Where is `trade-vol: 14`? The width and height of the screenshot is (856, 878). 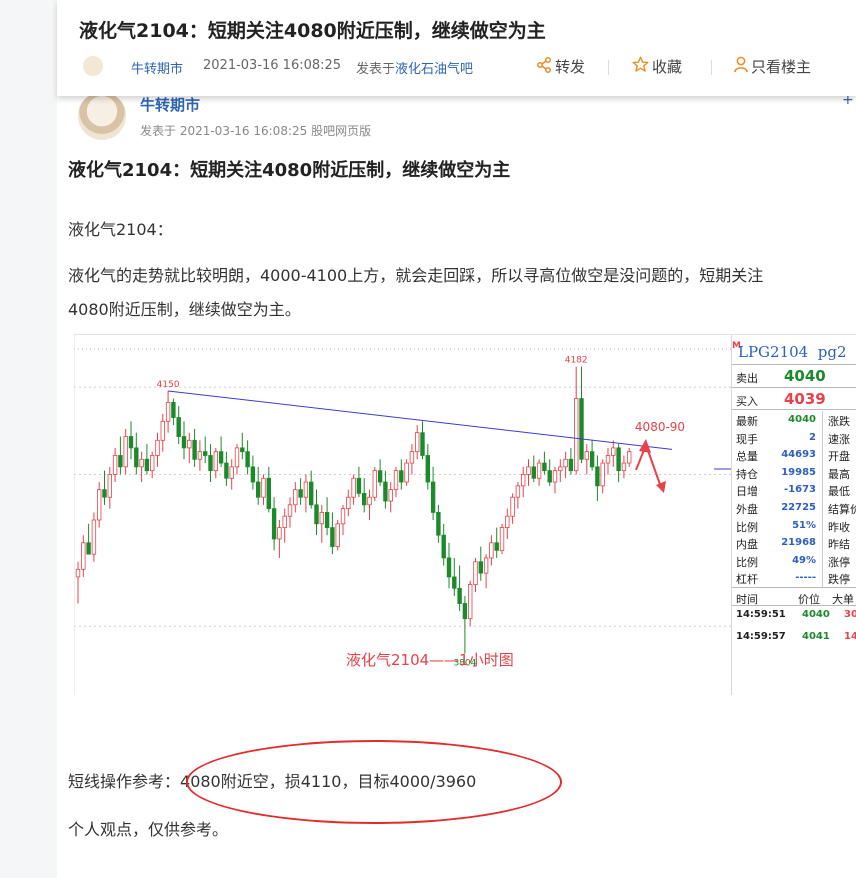
trade-vol: 14 is located at coordinates (850, 636).